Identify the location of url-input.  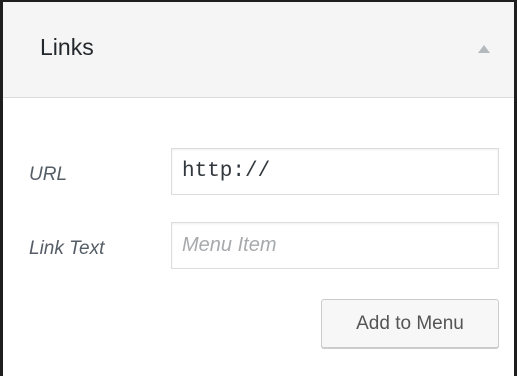
(335, 171).